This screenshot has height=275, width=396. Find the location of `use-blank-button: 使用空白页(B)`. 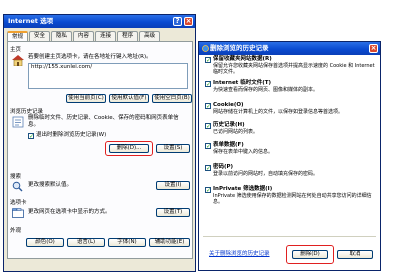

use-blank-button: 使用空白页(B) is located at coordinates (172, 98).